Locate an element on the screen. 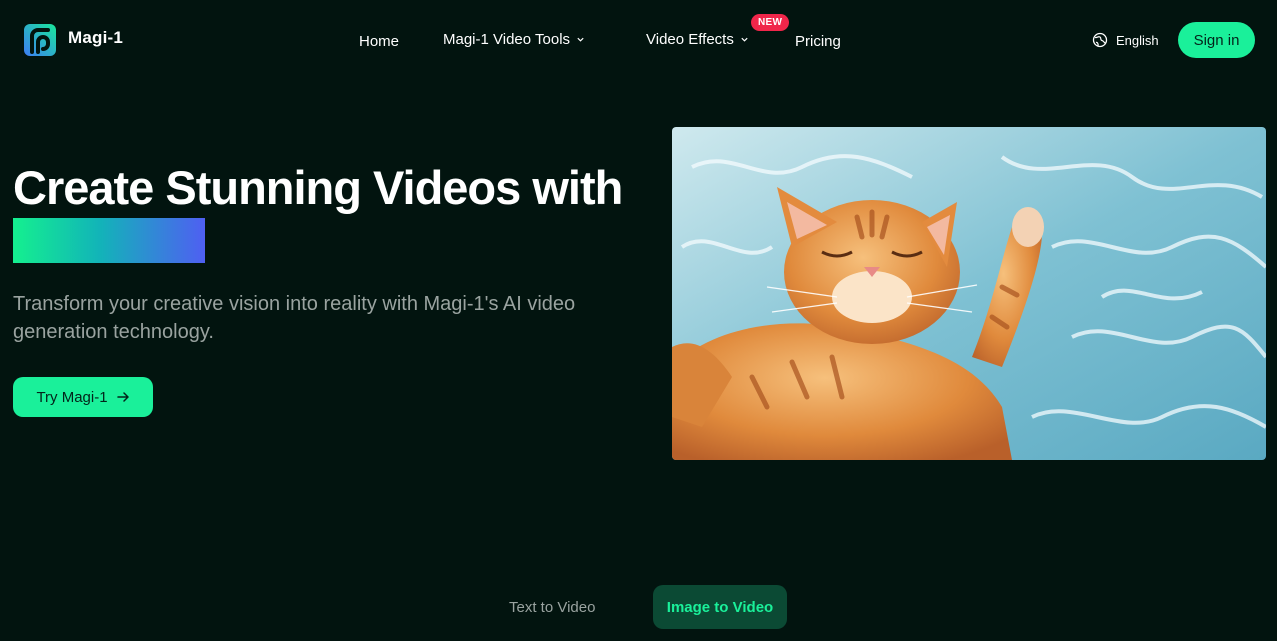  logo: Magi-1 is located at coordinates (73, 40).